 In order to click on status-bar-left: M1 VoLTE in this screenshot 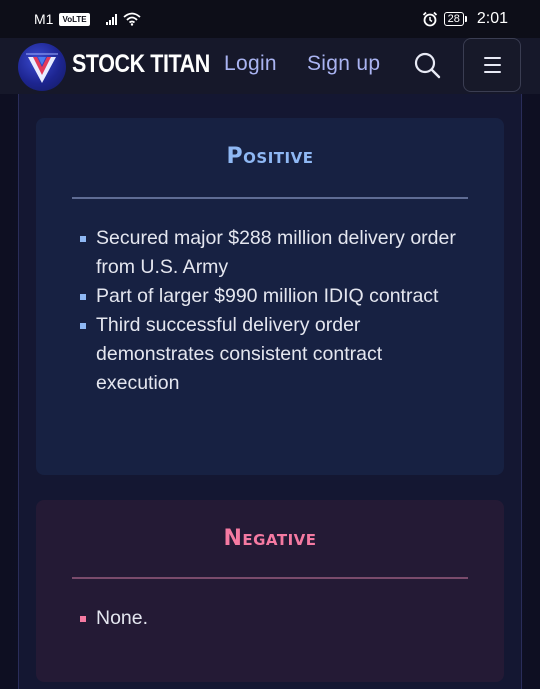, I will do `click(87, 19)`.